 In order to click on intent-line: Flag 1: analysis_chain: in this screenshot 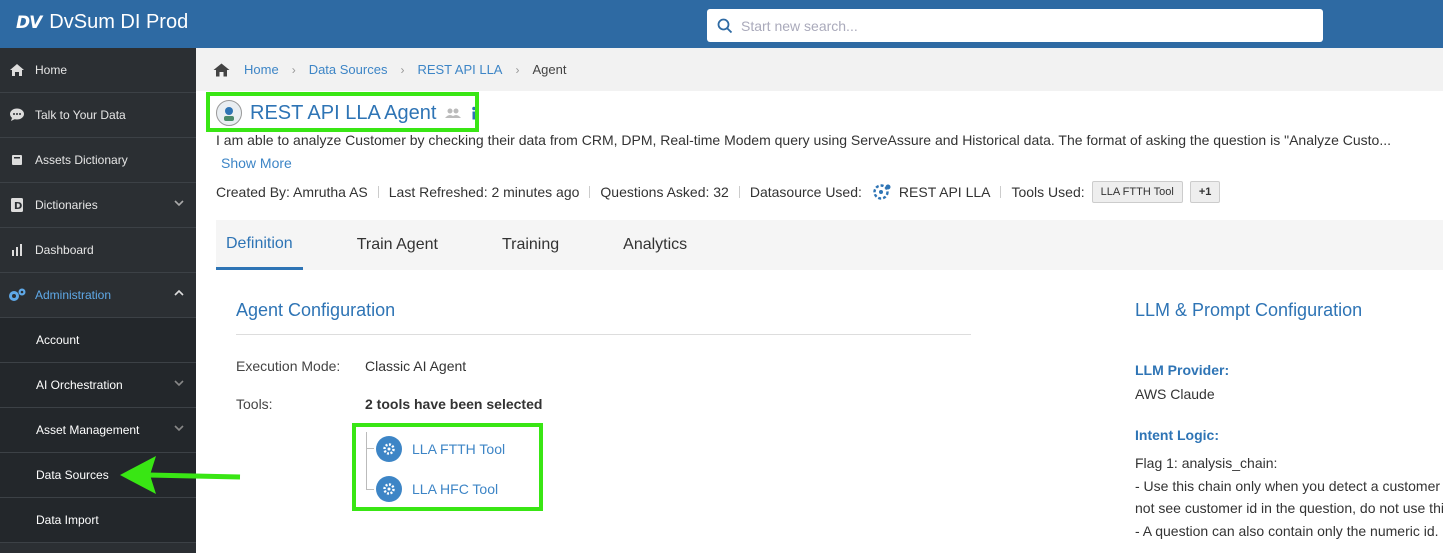, I will do `click(1206, 463)`.